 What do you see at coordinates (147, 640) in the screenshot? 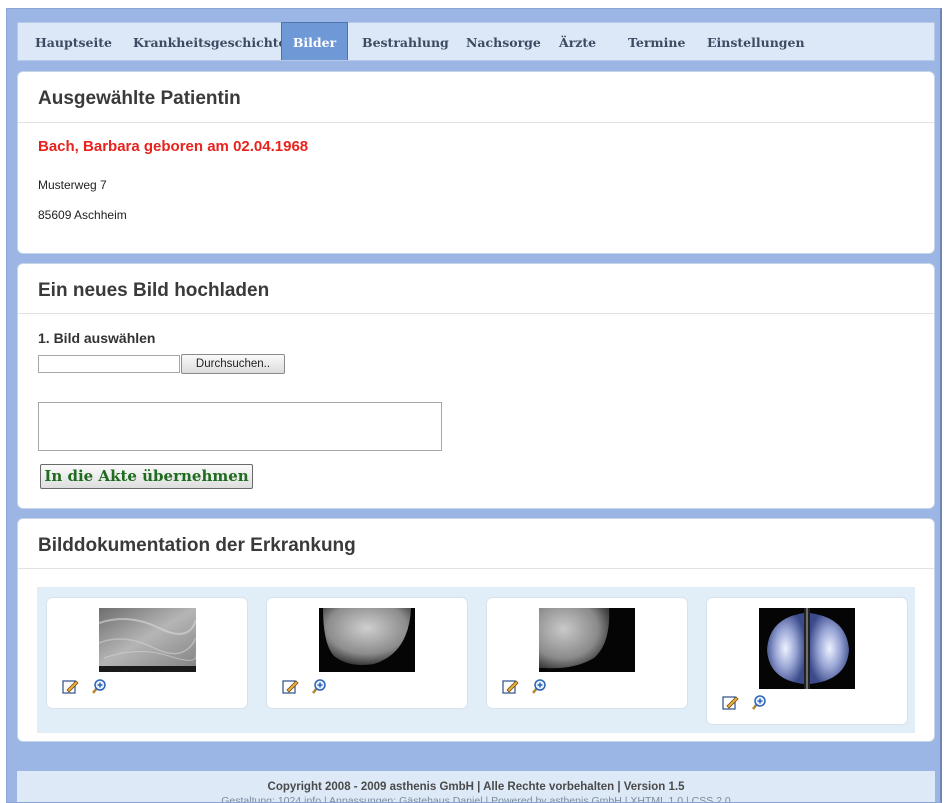
I see `mammogram-texture-image` at bounding box center [147, 640].